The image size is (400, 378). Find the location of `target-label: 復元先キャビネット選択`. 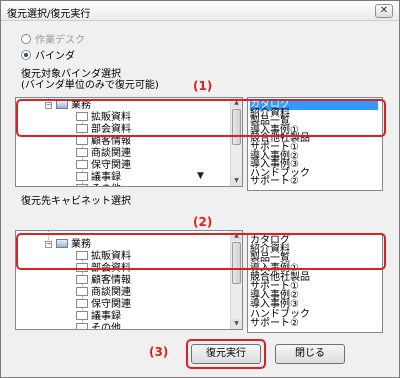

target-label: 復元先キャビネット選択 is located at coordinates (76, 201).